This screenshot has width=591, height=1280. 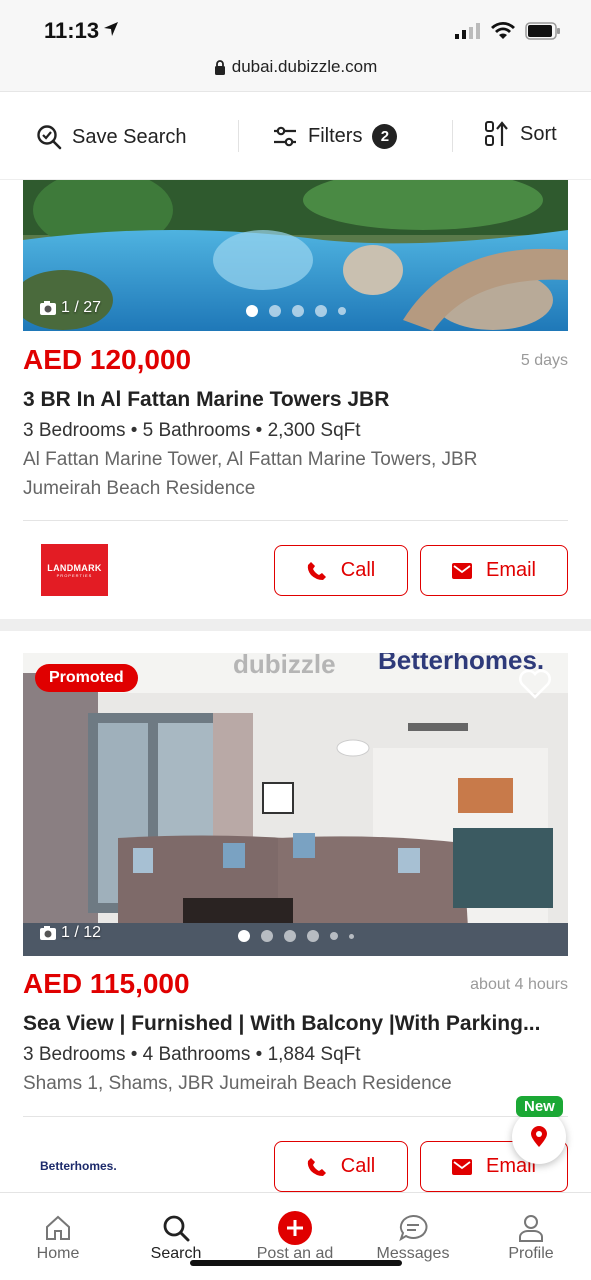 What do you see at coordinates (531, 1253) in the screenshot?
I see `nav-label: Profile` at bounding box center [531, 1253].